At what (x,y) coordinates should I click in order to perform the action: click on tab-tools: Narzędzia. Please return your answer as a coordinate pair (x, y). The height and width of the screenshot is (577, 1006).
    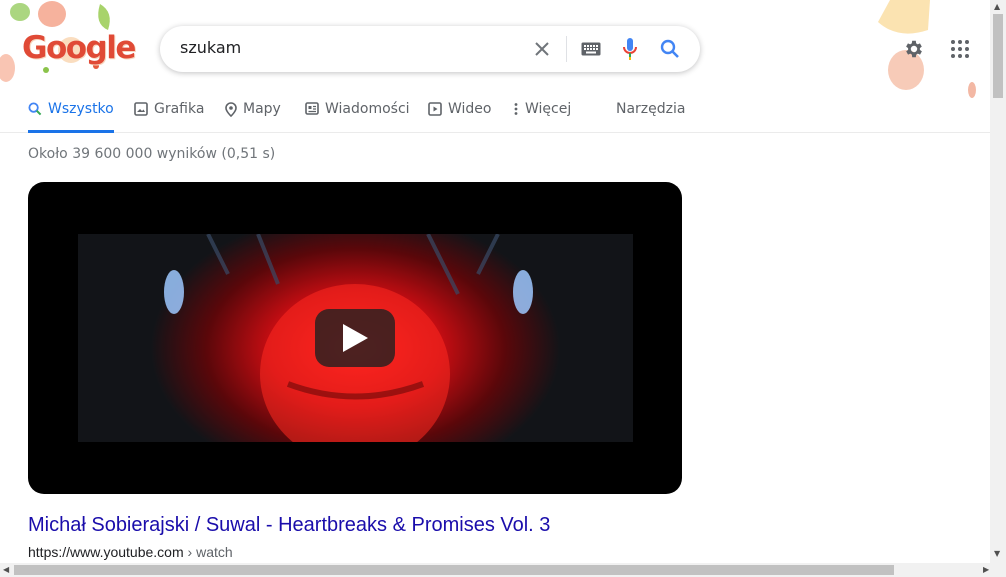
    Looking at the image, I should click on (650, 117).